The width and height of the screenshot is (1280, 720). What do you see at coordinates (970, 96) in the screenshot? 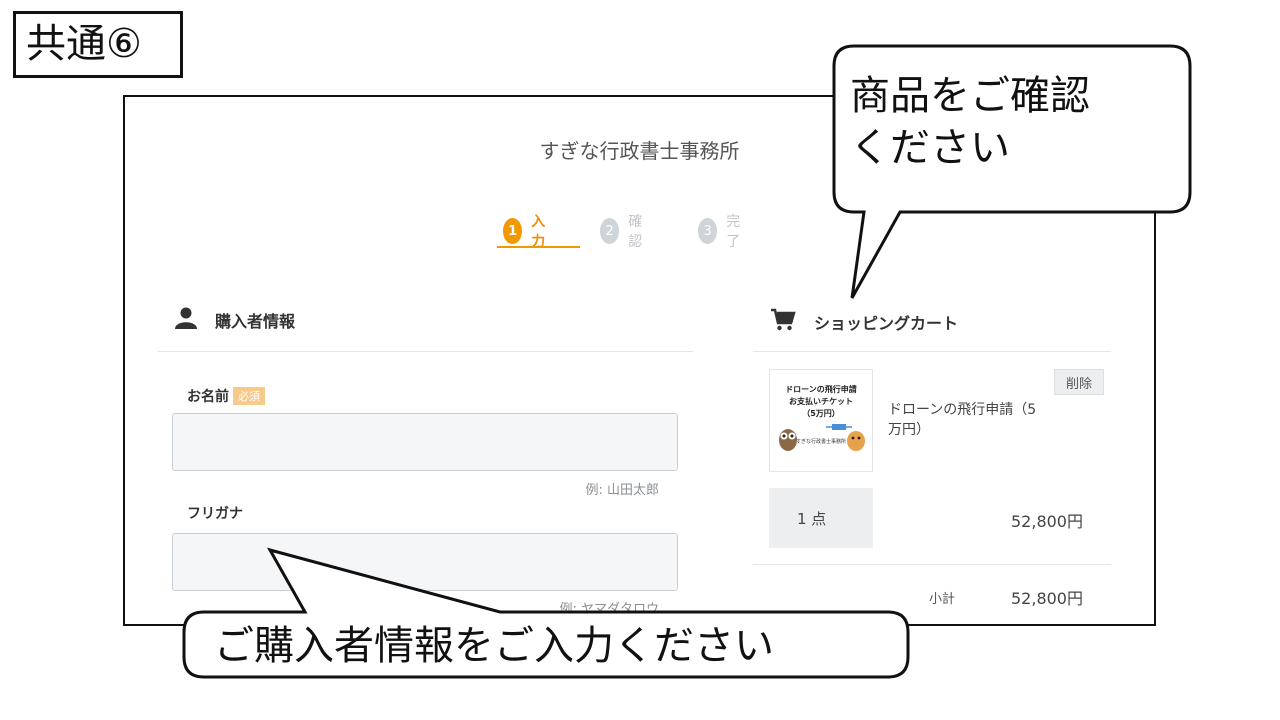
I see `callout-line: 商品をご確認` at bounding box center [970, 96].